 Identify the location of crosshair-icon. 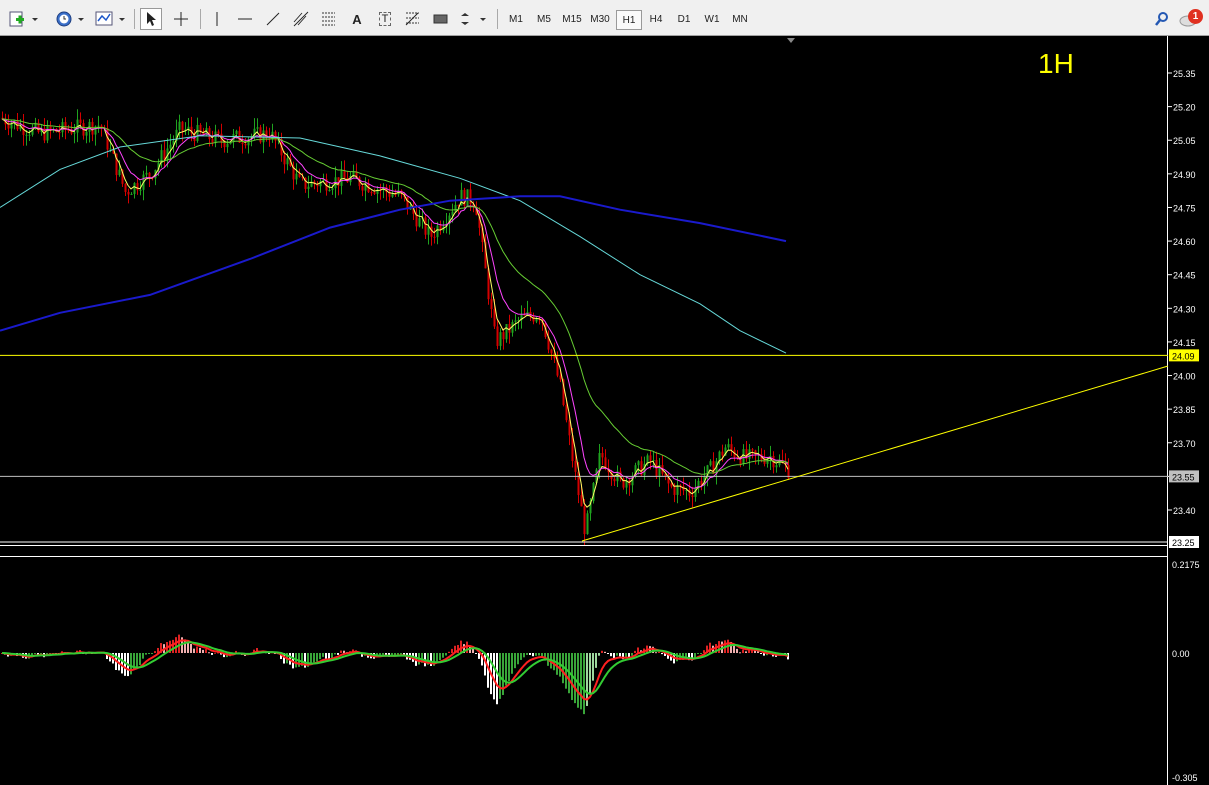
(181, 19).